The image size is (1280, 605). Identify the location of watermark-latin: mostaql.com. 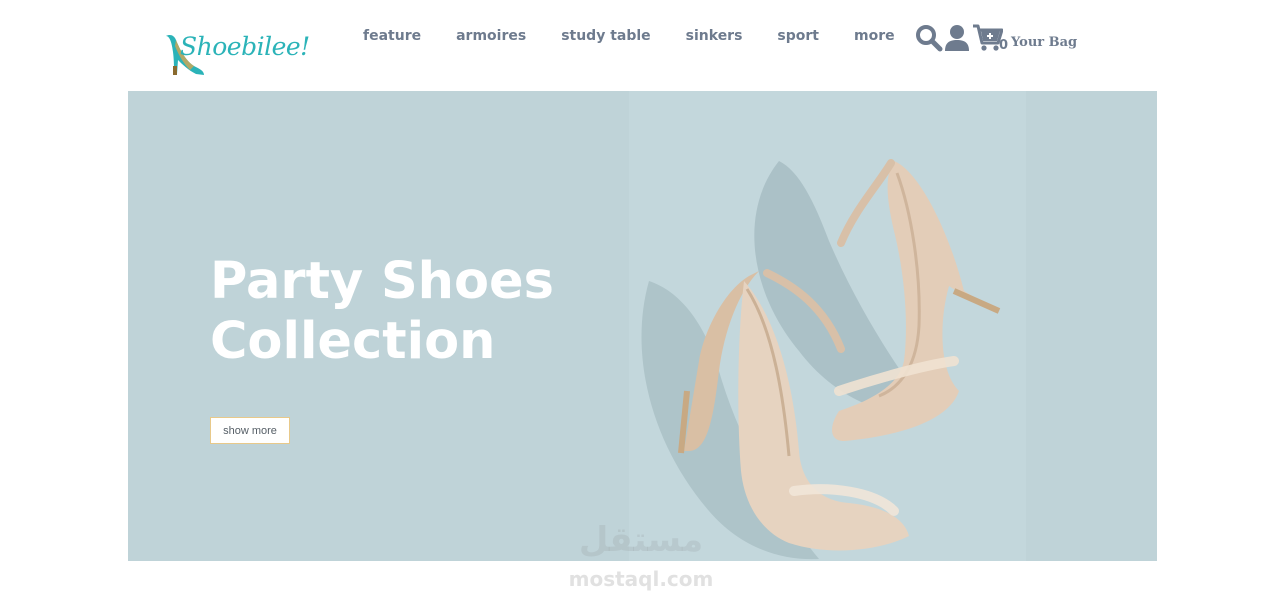
(641, 579).